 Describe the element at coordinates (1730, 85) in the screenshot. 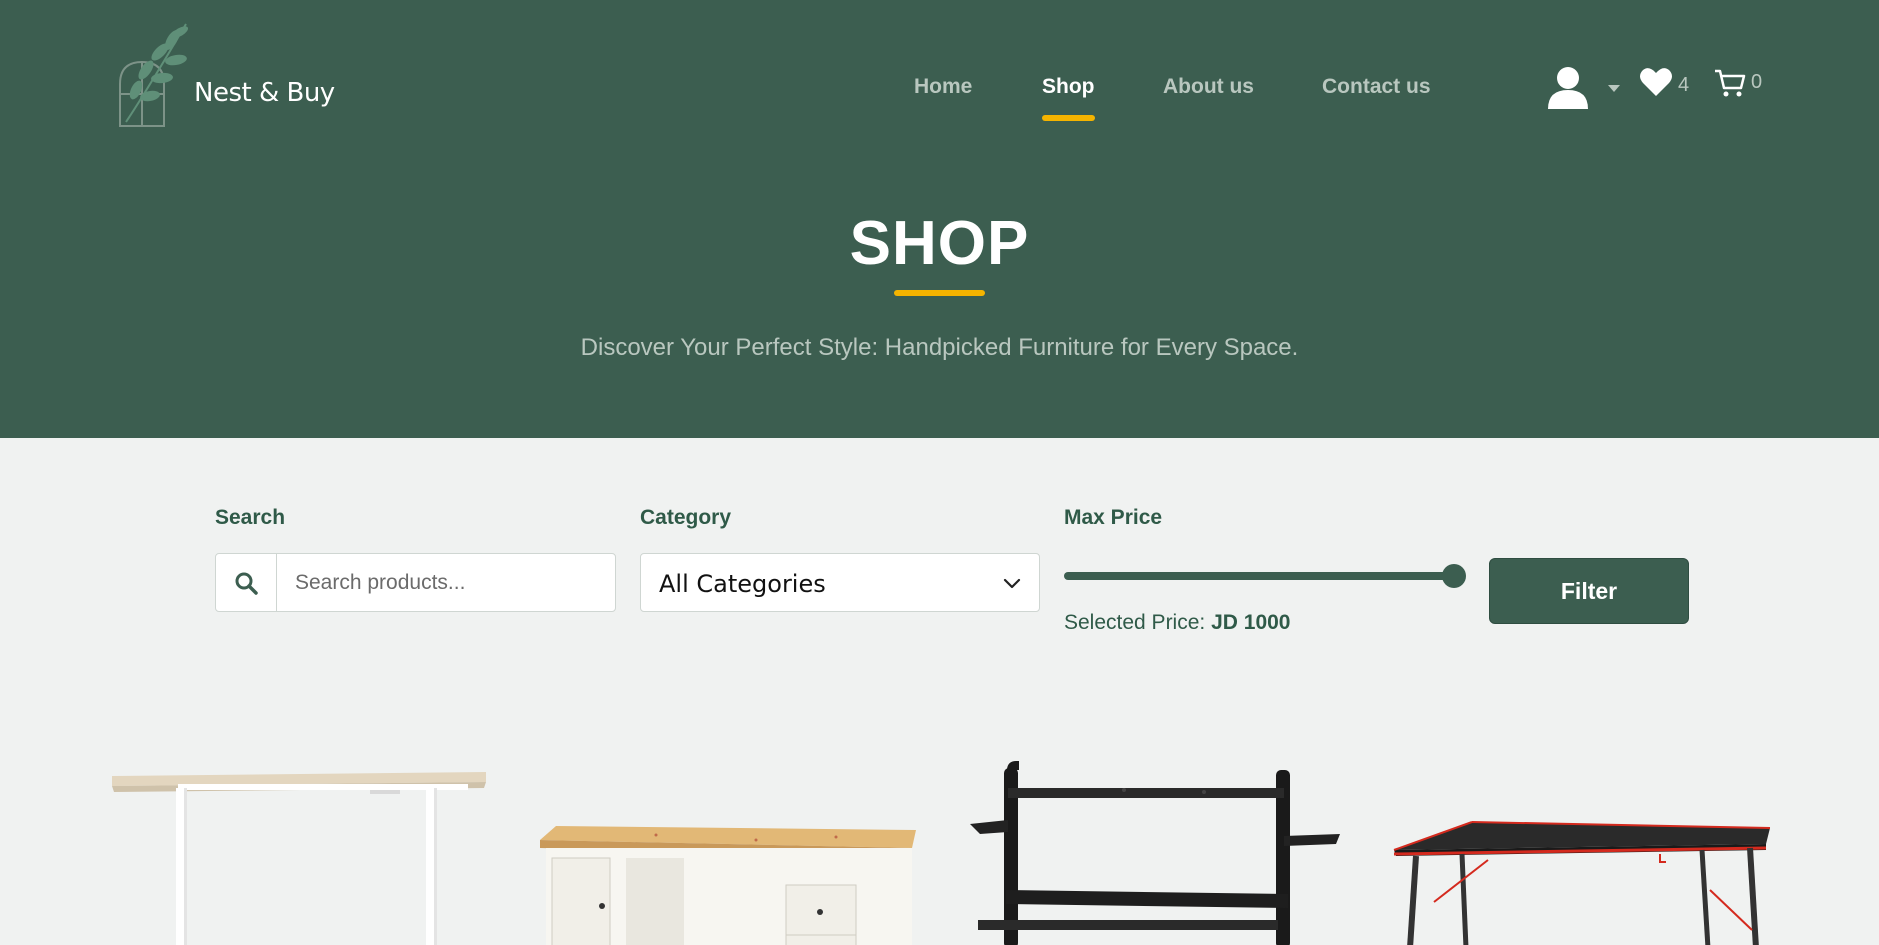

I see `cart-icon` at that location.